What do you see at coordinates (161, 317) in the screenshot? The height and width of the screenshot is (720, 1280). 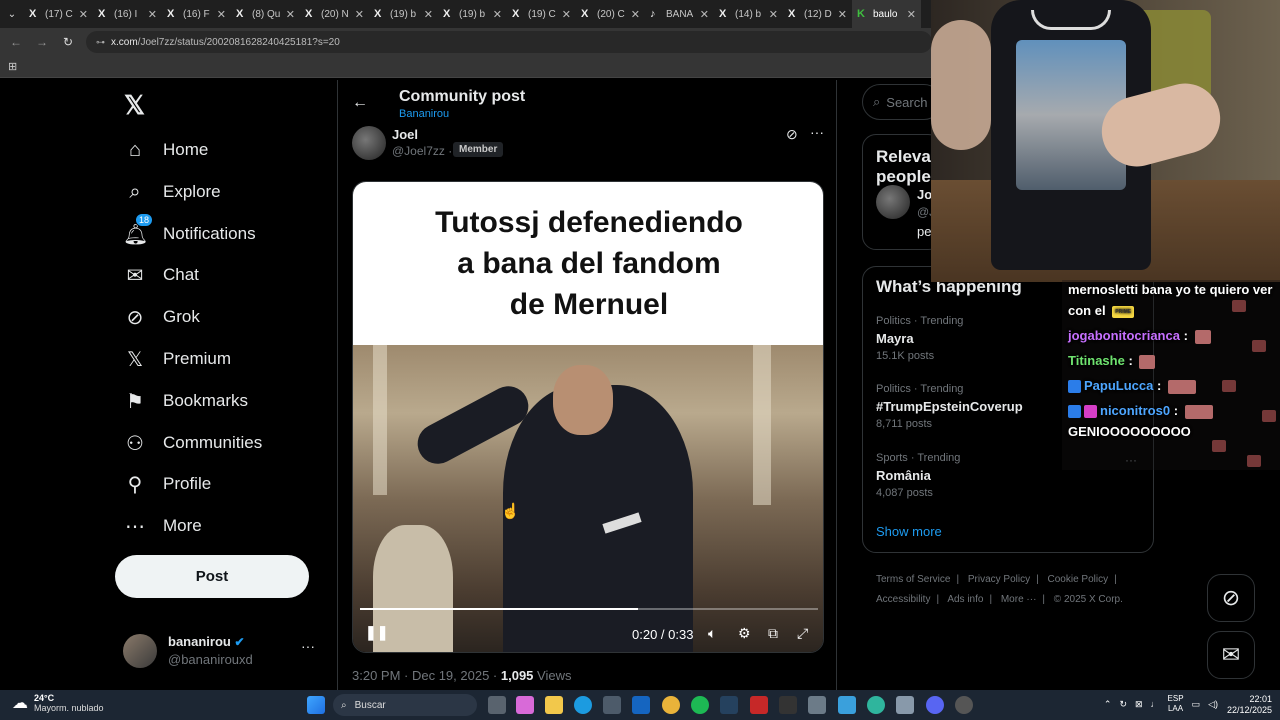 I see `nav-item-grok: ⊘ Grok` at bounding box center [161, 317].